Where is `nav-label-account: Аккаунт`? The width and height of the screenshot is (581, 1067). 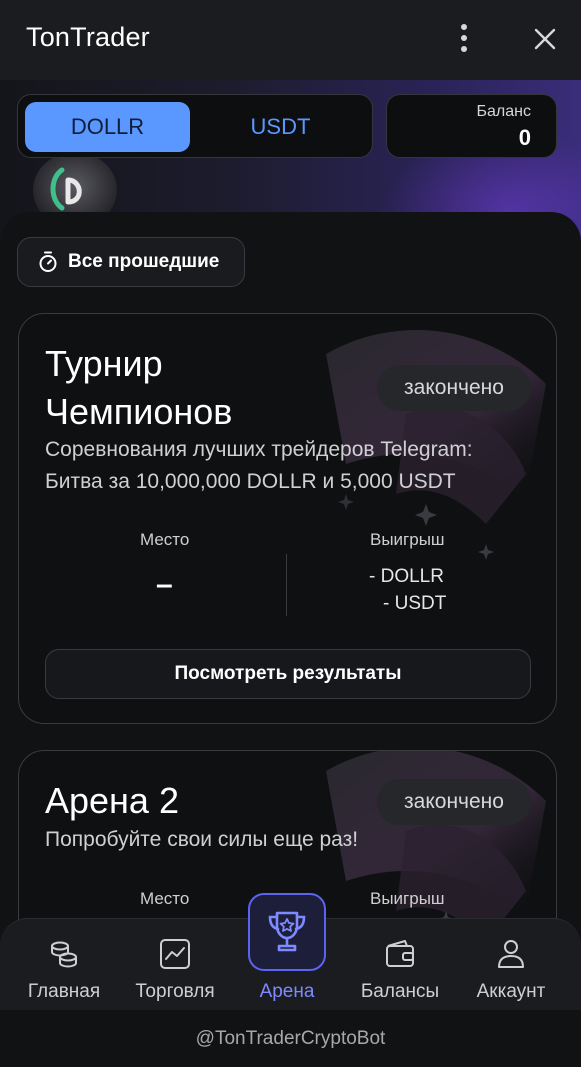 nav-label-account: Аккаунт is located at coordinates (511, 991).